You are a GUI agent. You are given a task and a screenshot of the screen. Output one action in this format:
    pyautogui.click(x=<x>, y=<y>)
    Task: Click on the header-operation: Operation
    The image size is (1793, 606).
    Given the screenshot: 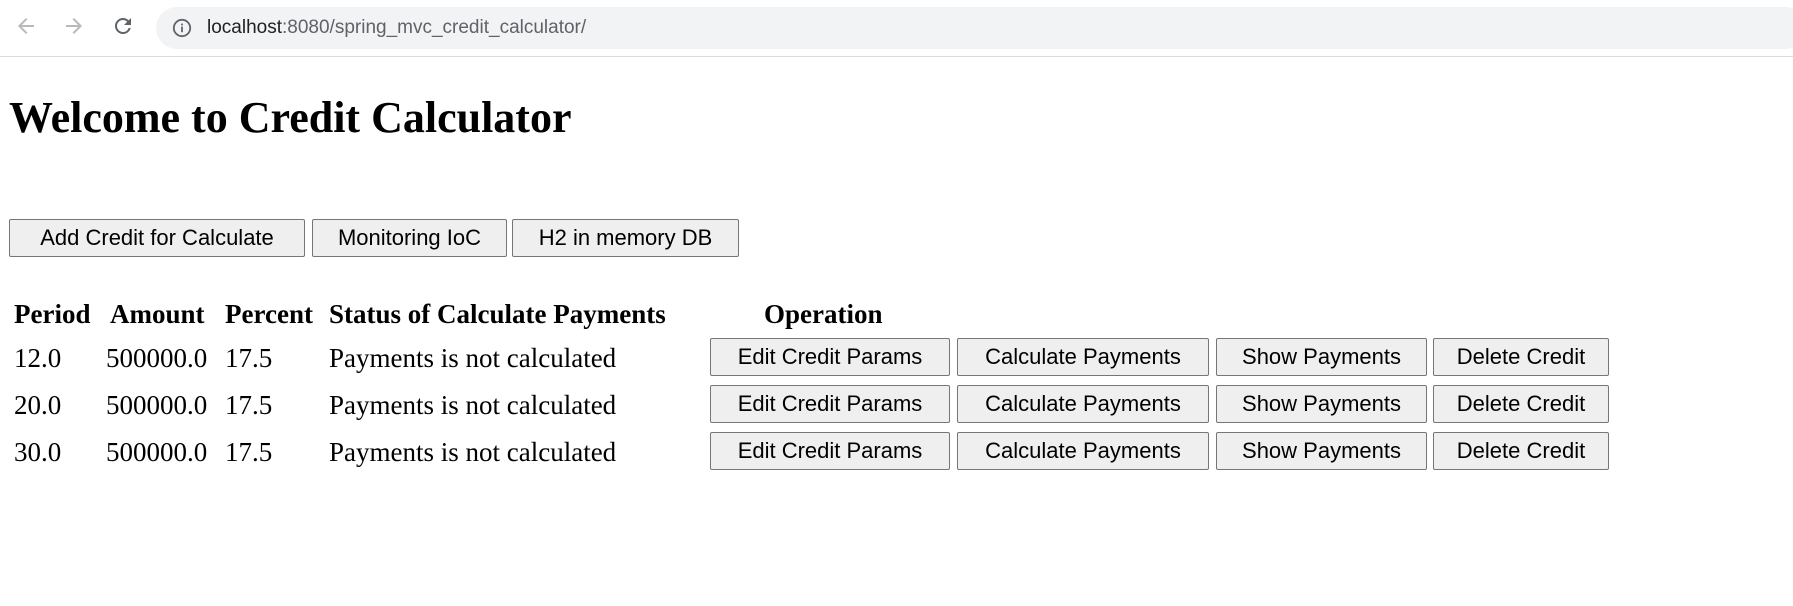 What is the action you would take?
    pyautogui.click(x=823, y=314)
    